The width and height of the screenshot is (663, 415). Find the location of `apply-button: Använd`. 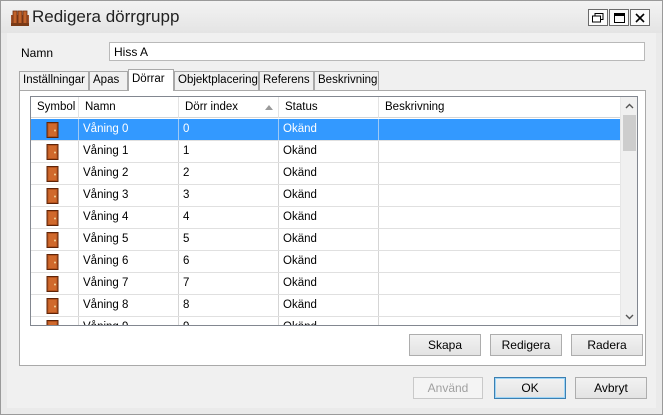

apply-button: Använd is located at coordinates (448, 388).